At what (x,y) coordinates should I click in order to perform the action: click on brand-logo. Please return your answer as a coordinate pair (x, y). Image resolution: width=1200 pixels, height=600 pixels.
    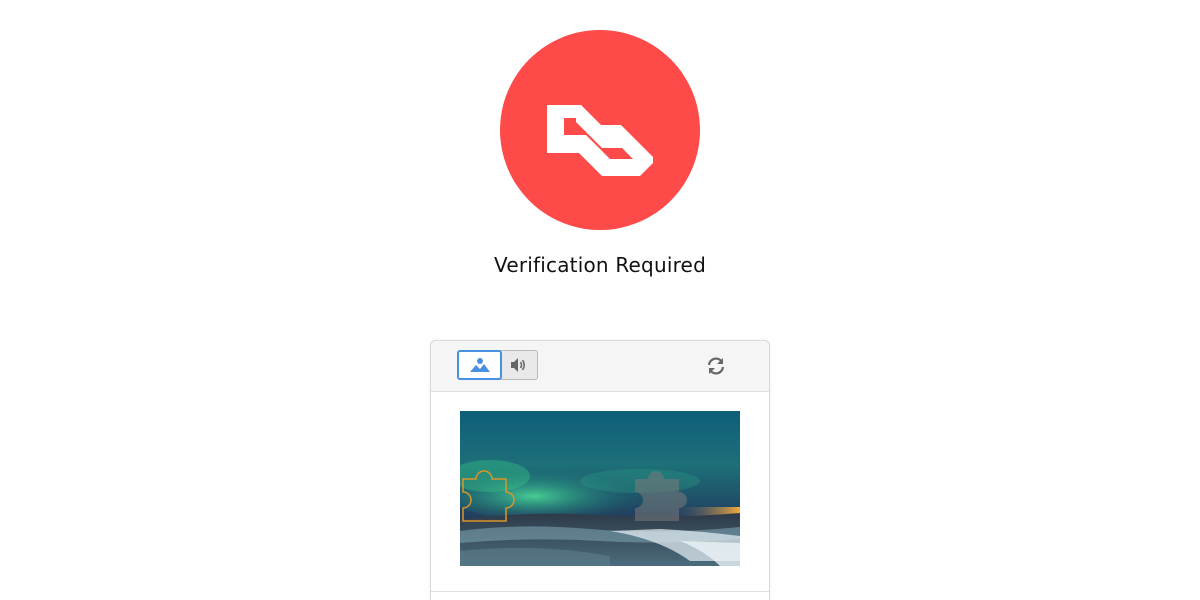
    Looking at the image, I should click on (600, 130).